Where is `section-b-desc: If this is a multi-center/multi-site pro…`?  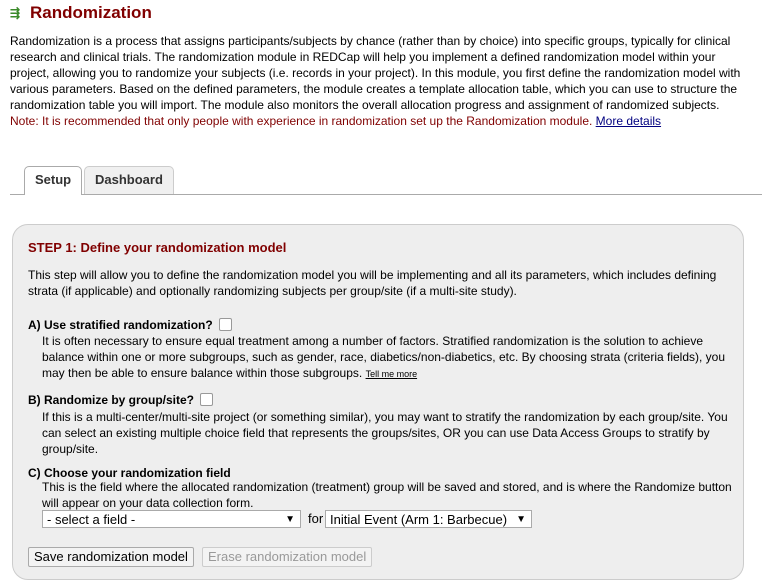
section-b-desc: If this is a multi-center/multi-site pro… is located at coordinates (385, 433).